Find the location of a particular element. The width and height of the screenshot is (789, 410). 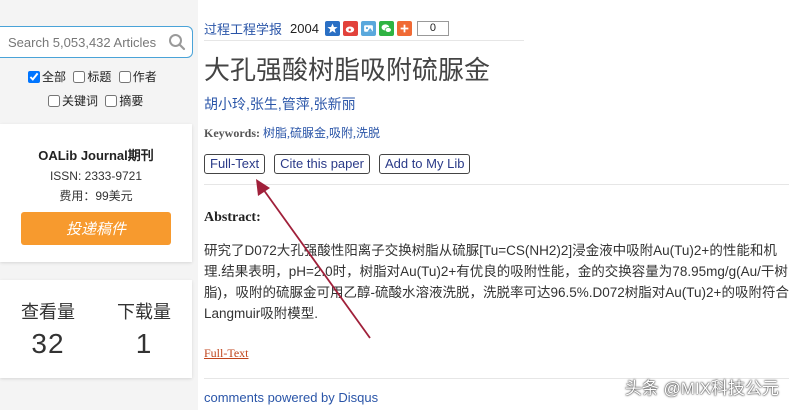

views-stat: 查看量 32 is located at coordinates (48, 329).